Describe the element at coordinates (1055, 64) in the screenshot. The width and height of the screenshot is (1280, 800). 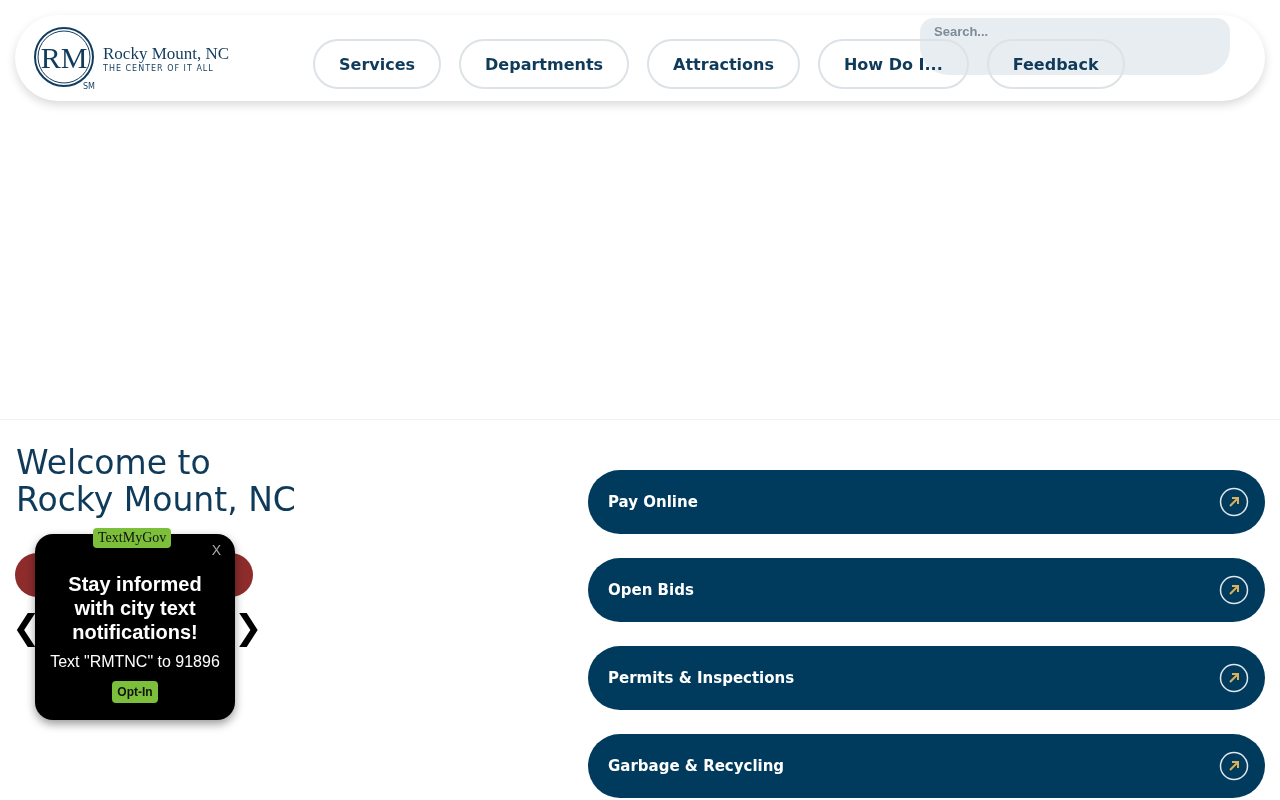
I see `nav-button: Feedback` at that location.